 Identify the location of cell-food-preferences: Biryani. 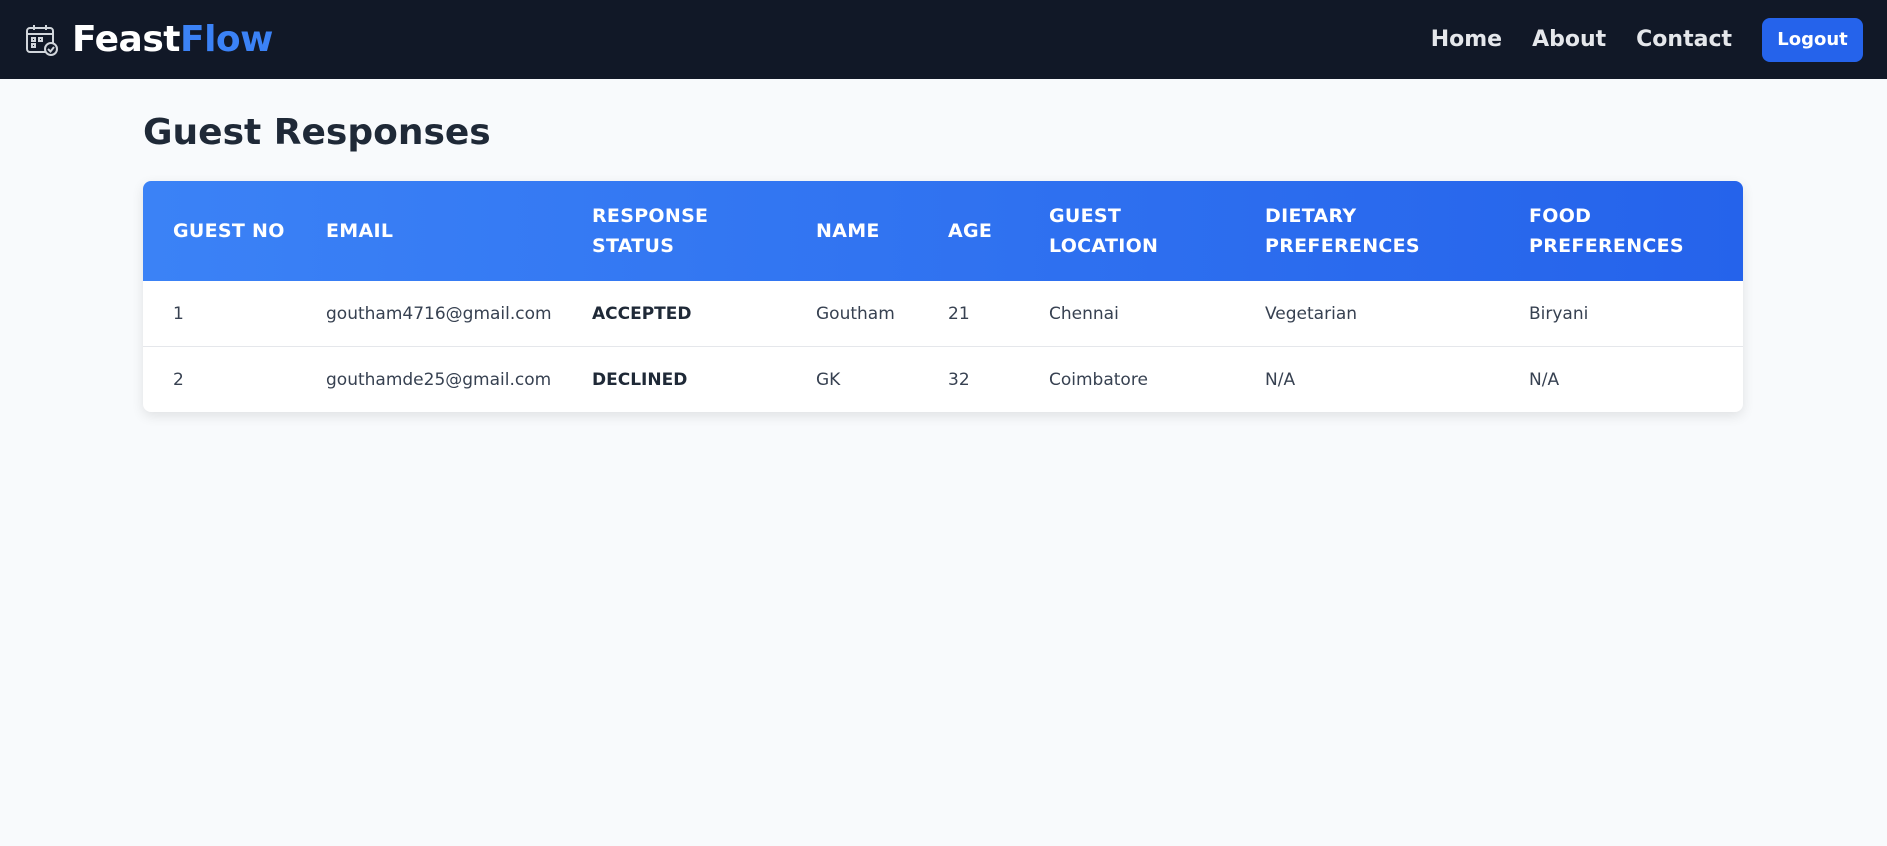
(1621, 314).